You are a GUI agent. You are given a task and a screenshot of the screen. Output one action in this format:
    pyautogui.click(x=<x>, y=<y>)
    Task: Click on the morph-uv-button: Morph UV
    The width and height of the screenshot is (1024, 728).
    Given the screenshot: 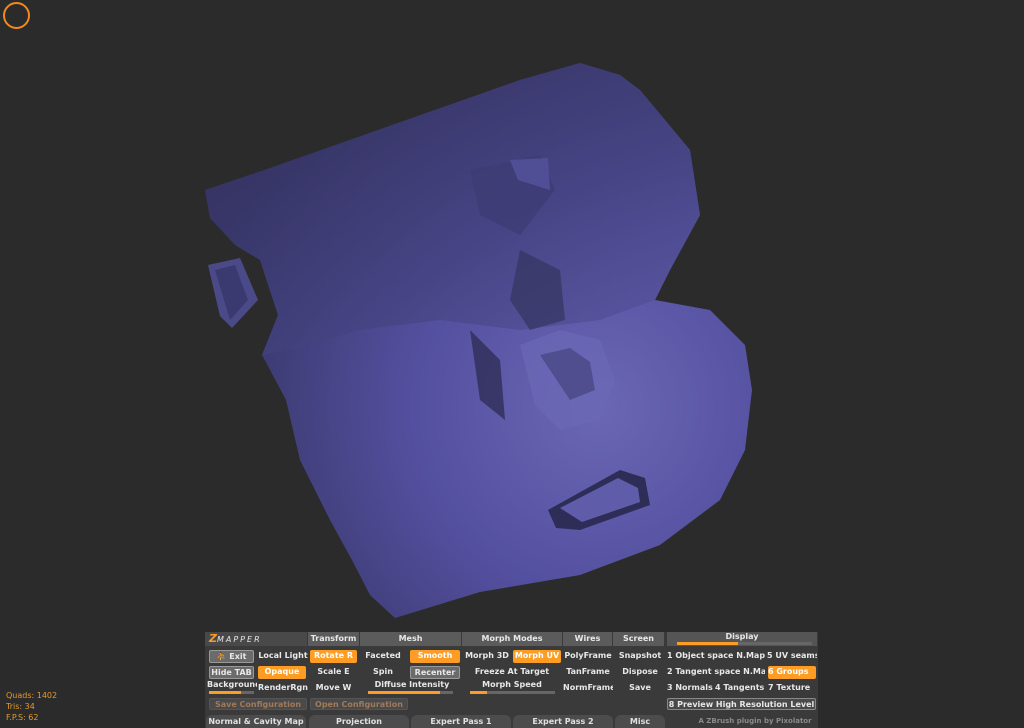 What is the action you would take?
    pyautogui.click(x=537, y=656)
    